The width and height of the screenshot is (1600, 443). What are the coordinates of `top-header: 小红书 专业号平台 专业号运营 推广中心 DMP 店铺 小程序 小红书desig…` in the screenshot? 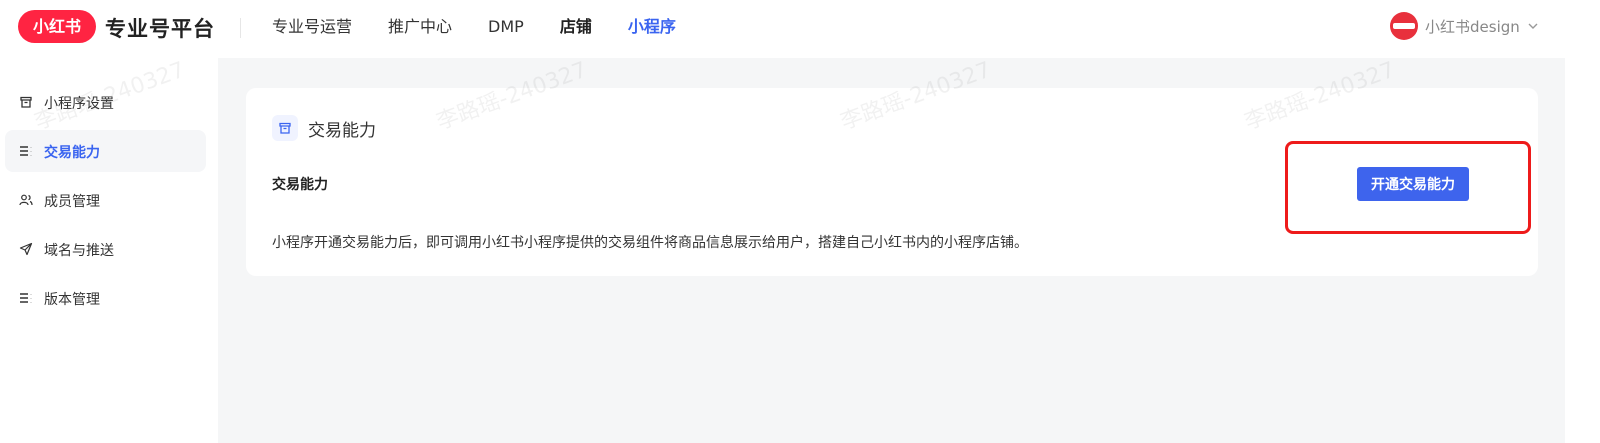 It's located at (782, 29).